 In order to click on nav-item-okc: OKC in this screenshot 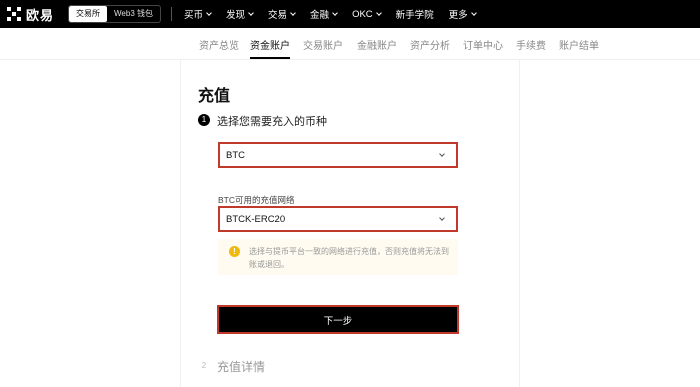, I will do `click(367, 14)`.